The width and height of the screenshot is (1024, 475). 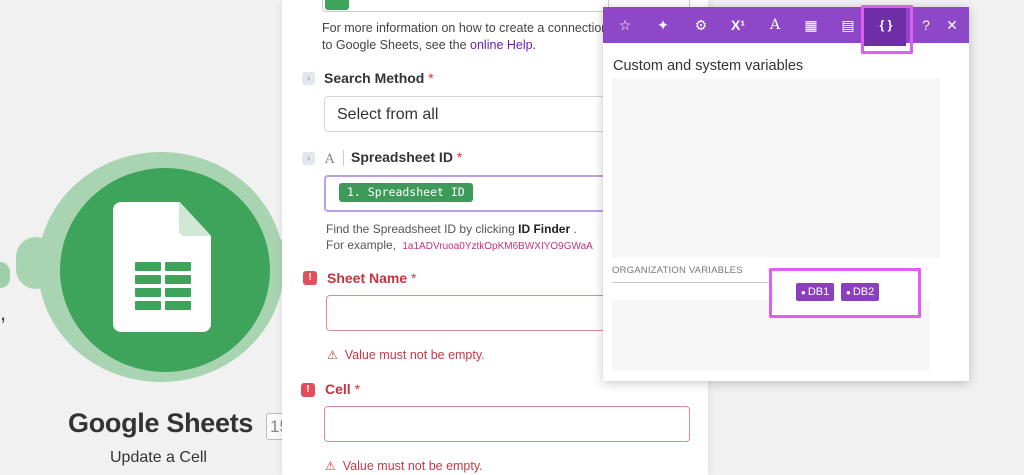 I want to click on cell-input, so click(x=507, y=424).